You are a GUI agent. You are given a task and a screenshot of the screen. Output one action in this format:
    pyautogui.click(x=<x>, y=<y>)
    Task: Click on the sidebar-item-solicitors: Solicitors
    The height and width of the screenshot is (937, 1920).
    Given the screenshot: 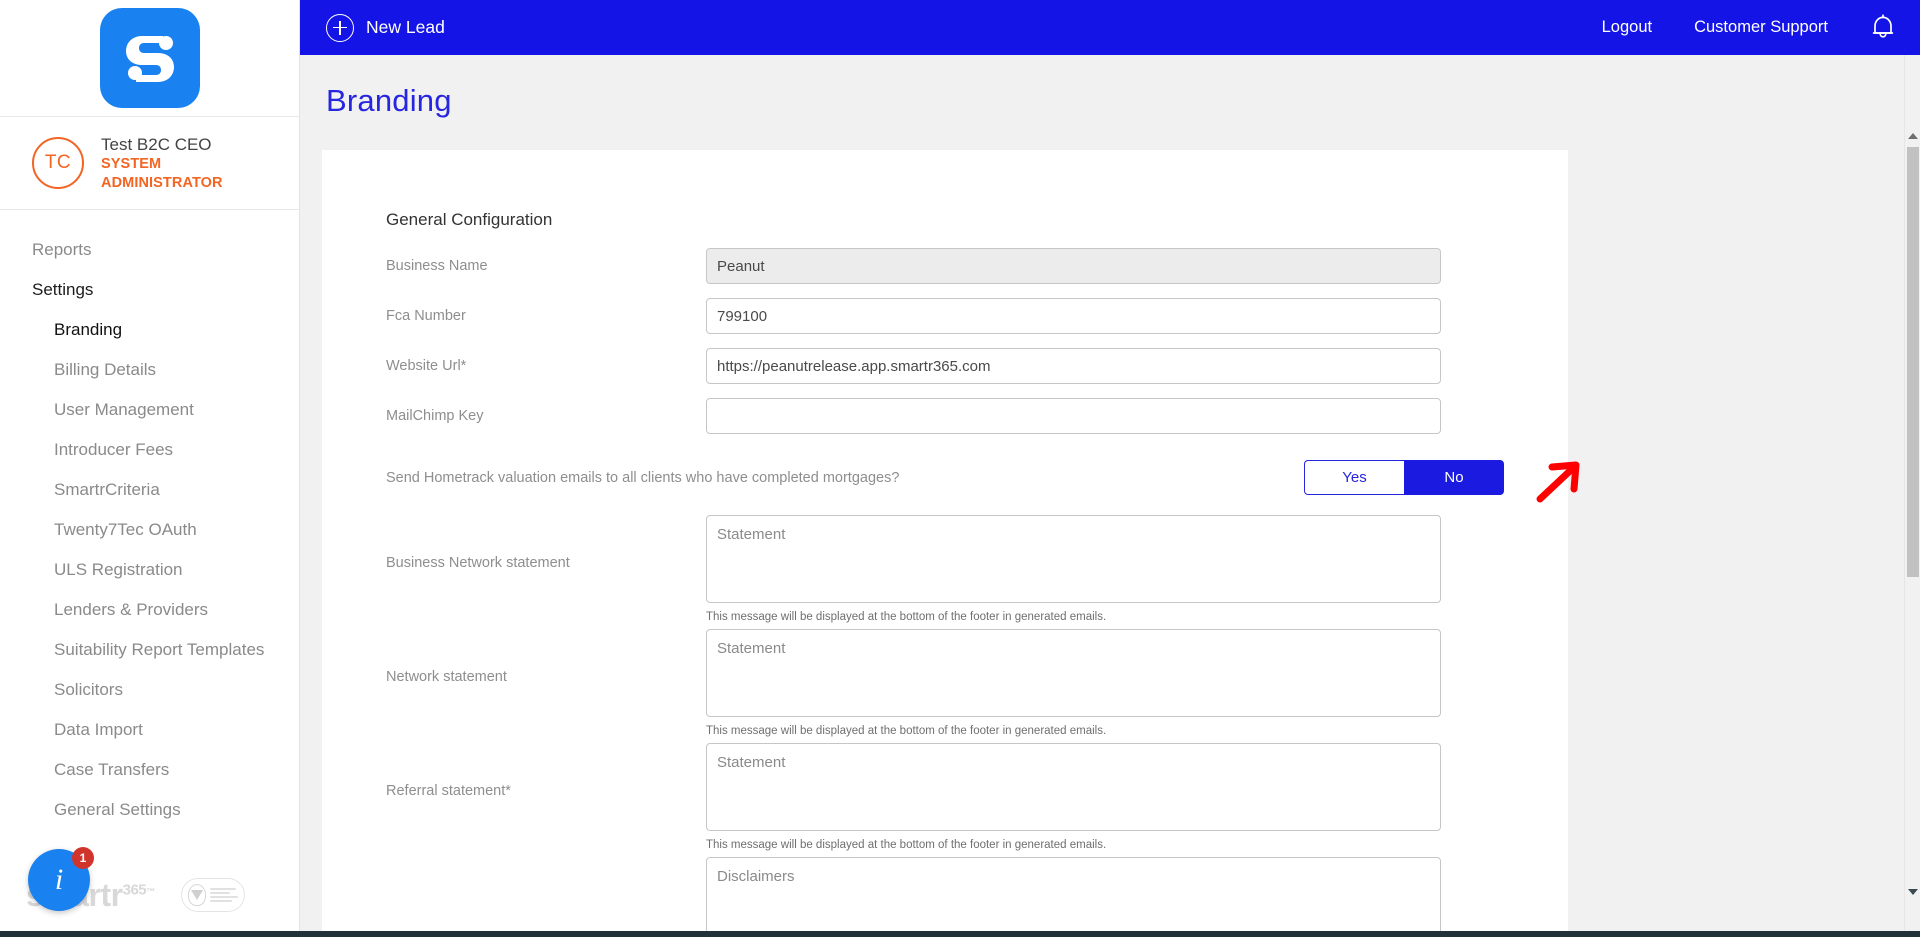 What is the action you would take?
    pyautogui.click(x=149, y=690)
    